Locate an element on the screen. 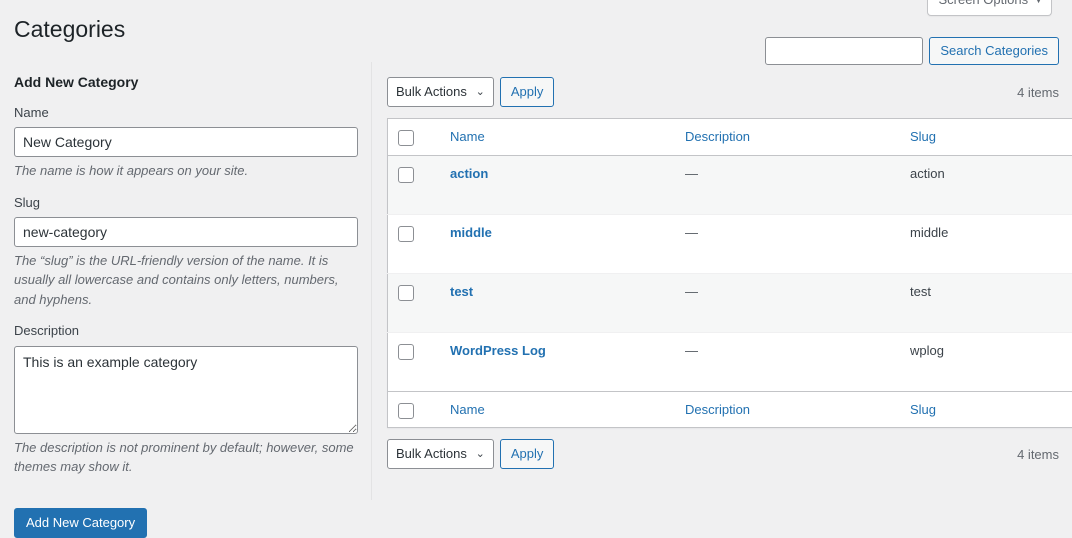 The width and height of the screenshot is (1072, 538). select-all-header is located at coordinates (414, 137).